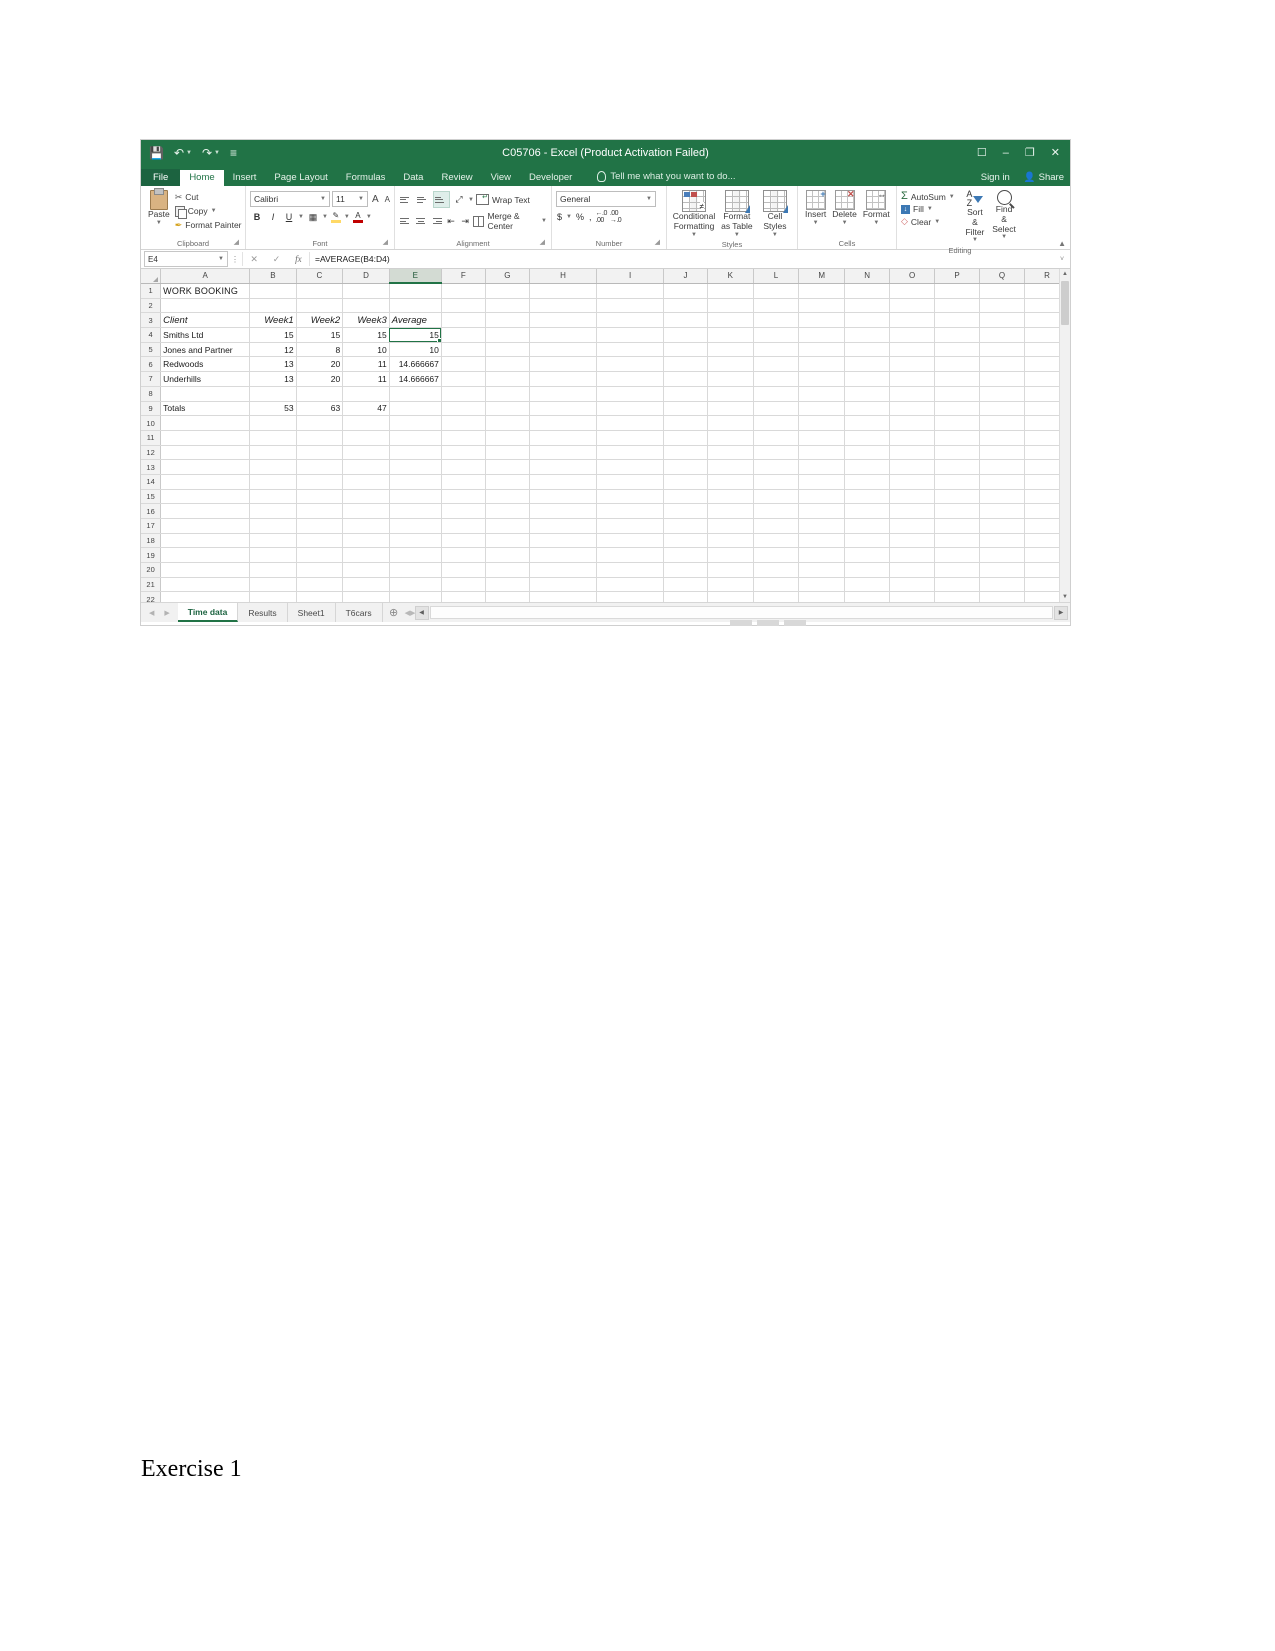 The image size is (1275, 1651). I want to click on scroll-up-icon: ▲, so click(1065, 274).